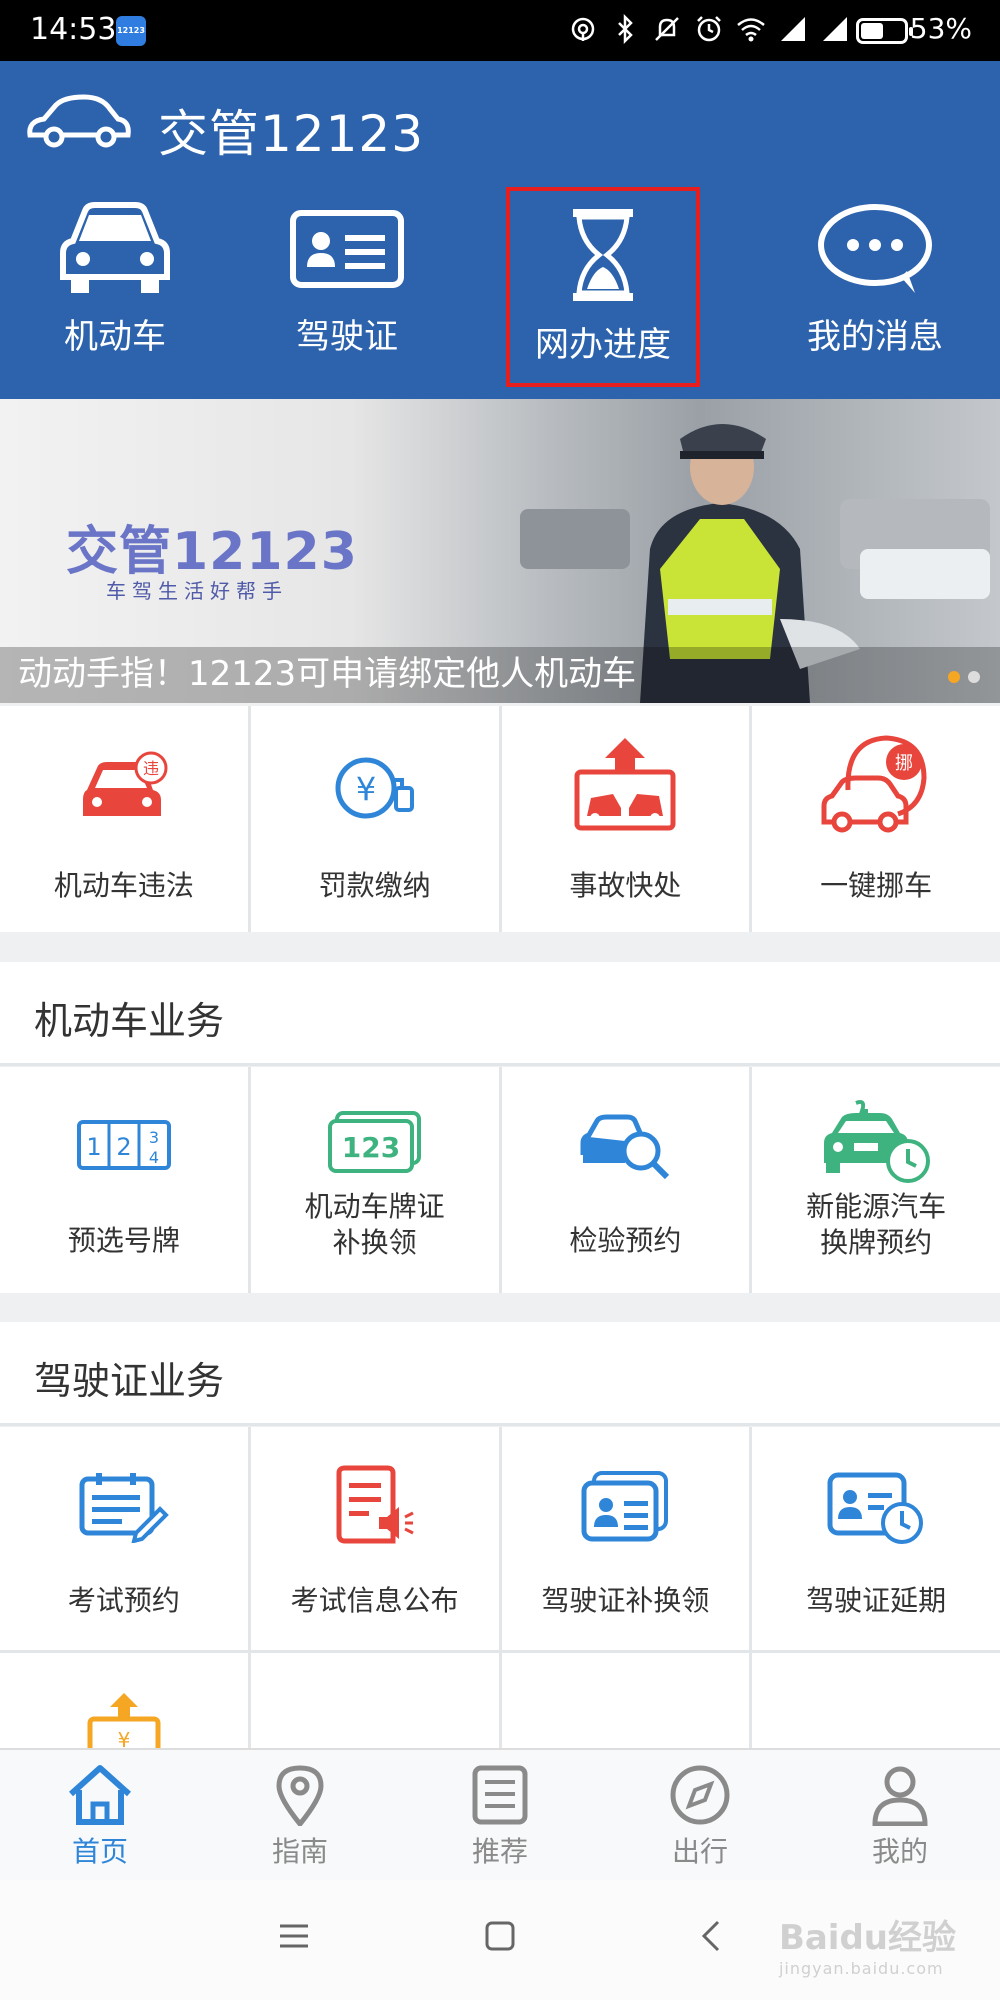  Describe the element at coordinates (700, 1795) in the screenshot. I see `compass-icon` at that location.